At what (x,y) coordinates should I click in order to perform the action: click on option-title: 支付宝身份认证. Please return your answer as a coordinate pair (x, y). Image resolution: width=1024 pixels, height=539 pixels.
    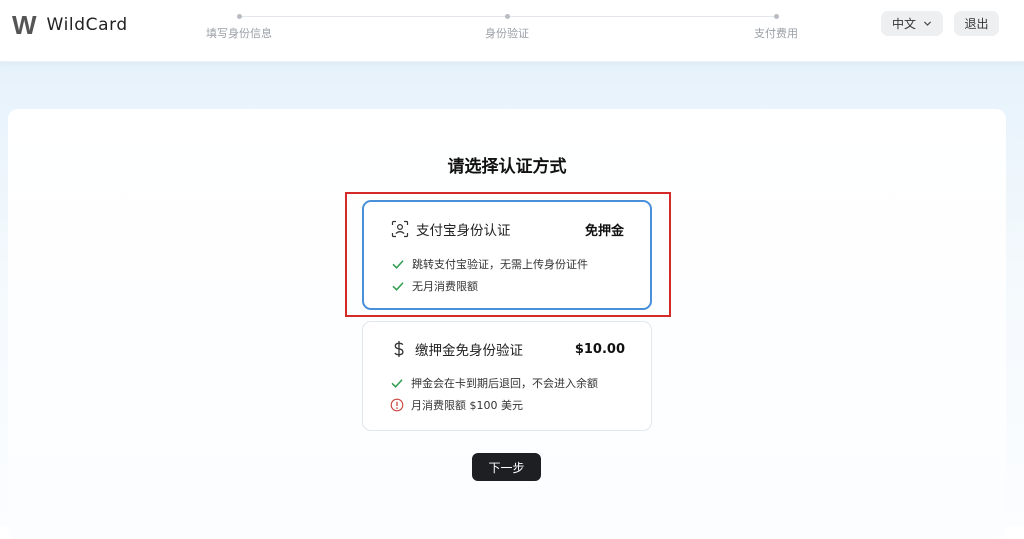
    Looking at the image, I should click on (463, 231).